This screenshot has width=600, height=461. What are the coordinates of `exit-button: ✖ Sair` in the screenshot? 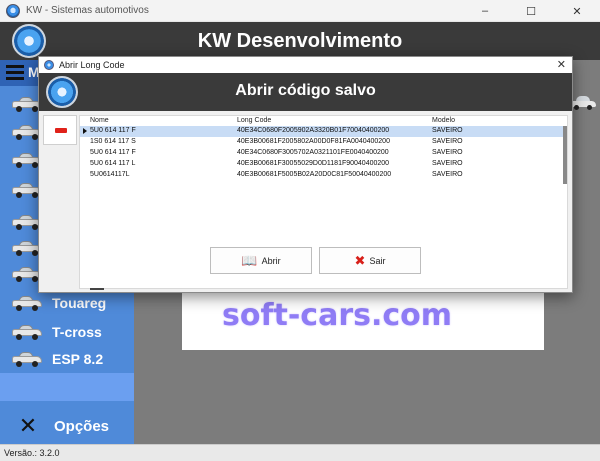 It's located at (370, 260).